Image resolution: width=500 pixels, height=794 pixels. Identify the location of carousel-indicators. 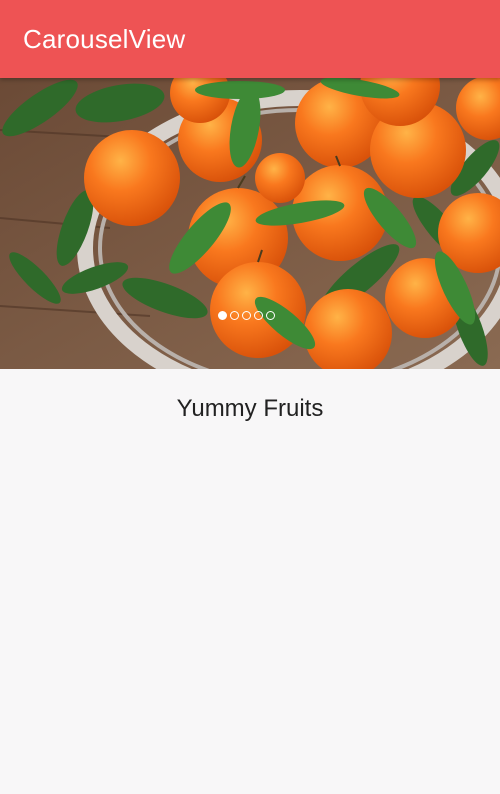
(246, 315).